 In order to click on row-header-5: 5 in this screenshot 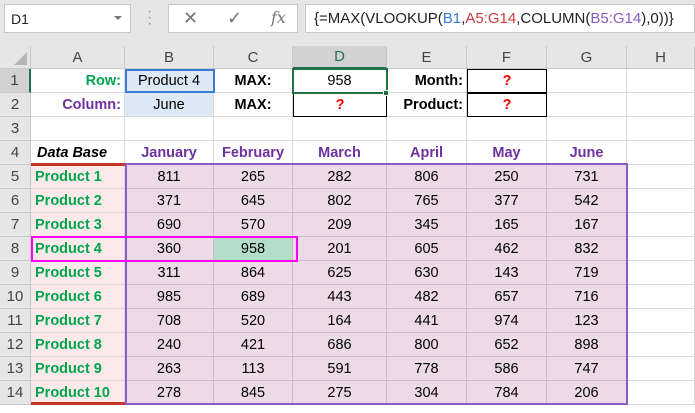, I will do `click(15, 177)`.